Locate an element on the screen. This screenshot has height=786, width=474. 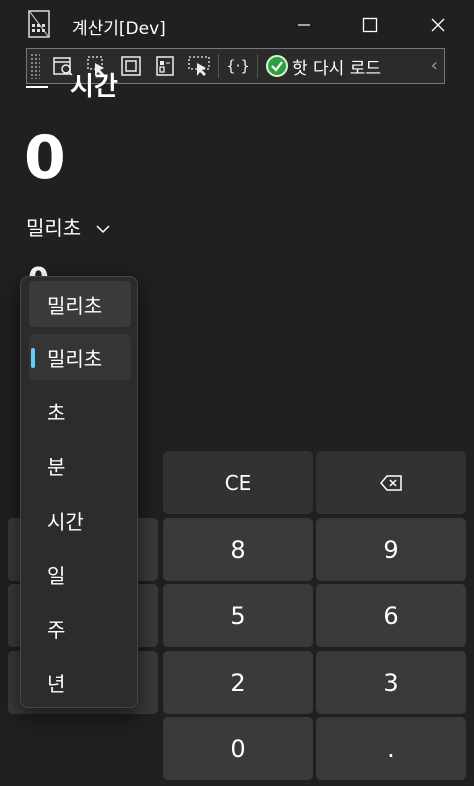
backspace-button is located at coordinates (391, 482).